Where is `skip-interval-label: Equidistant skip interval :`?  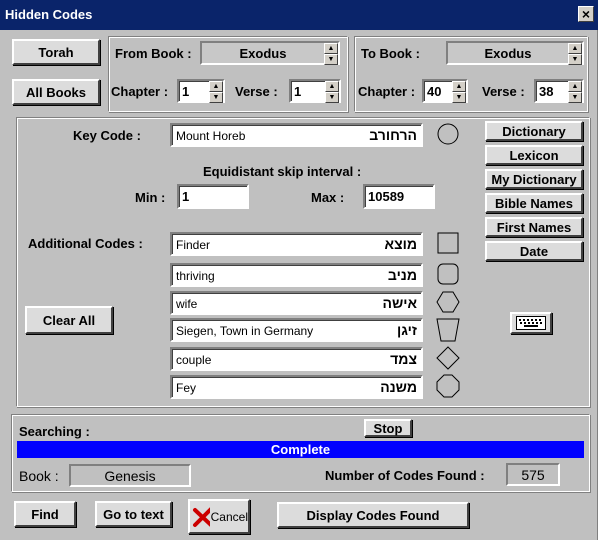 skip-interval-label: Equidistant skip interval : is located at coordinates (282, 171).